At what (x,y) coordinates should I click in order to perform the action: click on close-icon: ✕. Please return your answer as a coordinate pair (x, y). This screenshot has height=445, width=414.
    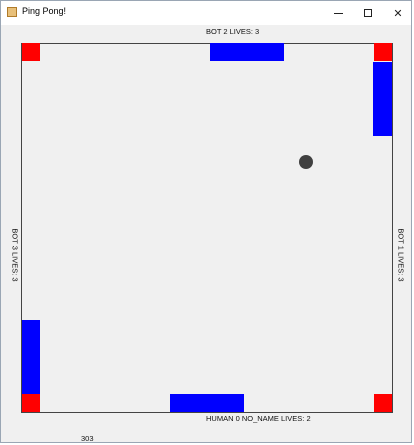
    Looking at the image, I should click on (398, 13).